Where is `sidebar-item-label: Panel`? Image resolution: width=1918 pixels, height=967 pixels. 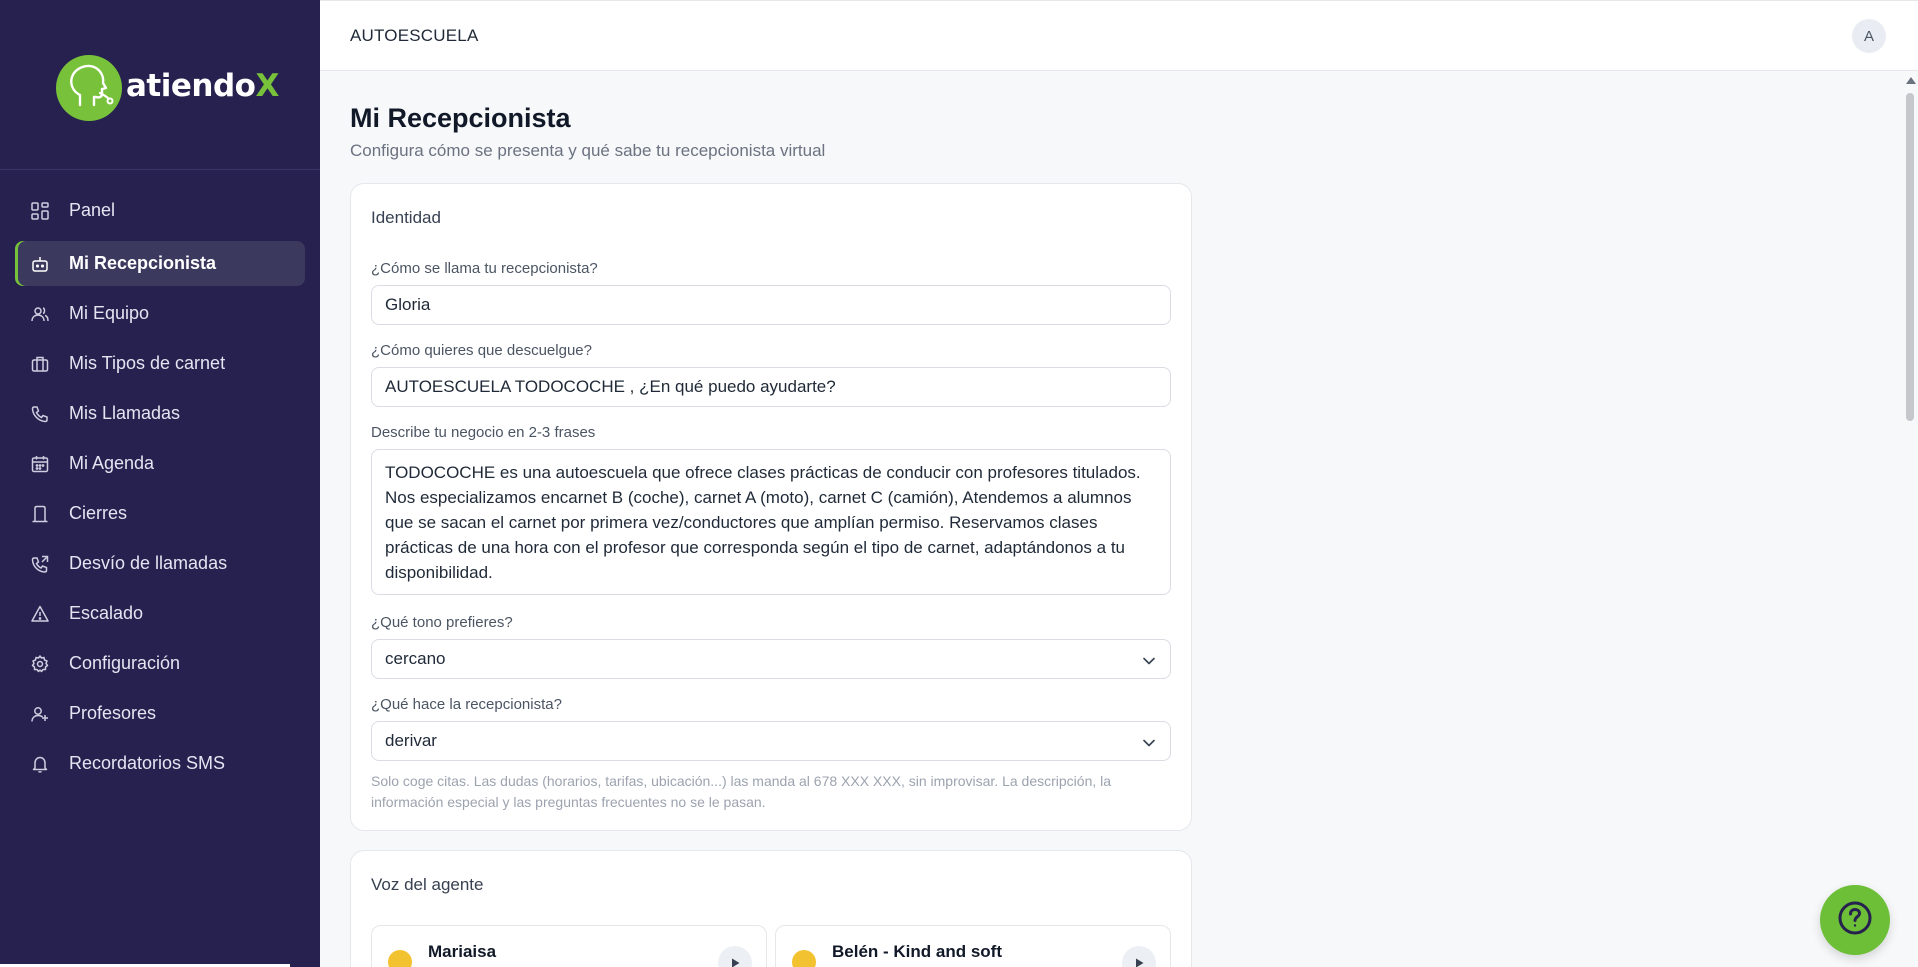
sidebar-item-label: Panel is located at coordinates (92, 210).